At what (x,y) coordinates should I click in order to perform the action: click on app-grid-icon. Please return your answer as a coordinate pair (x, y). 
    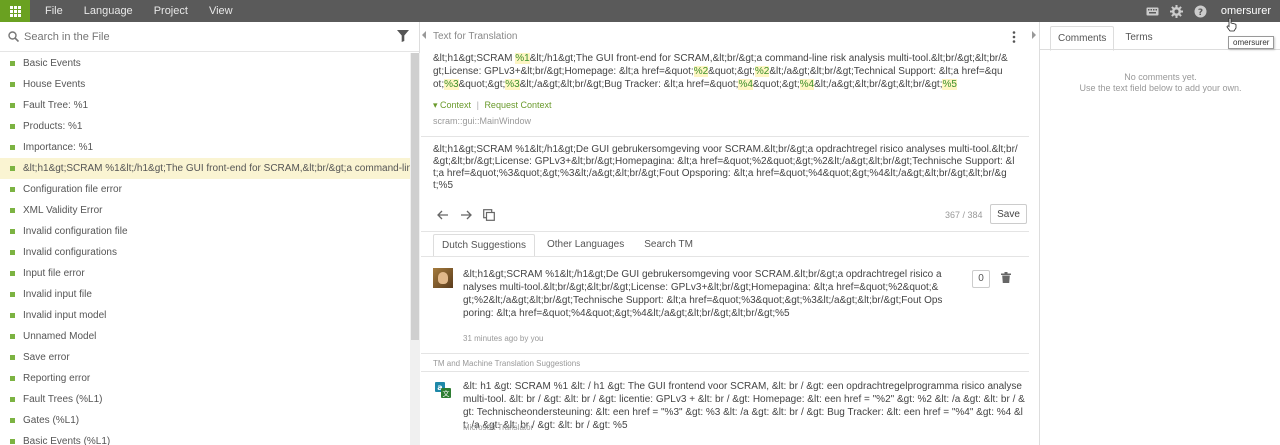
    Looking at the image, I should click on (15, 11).